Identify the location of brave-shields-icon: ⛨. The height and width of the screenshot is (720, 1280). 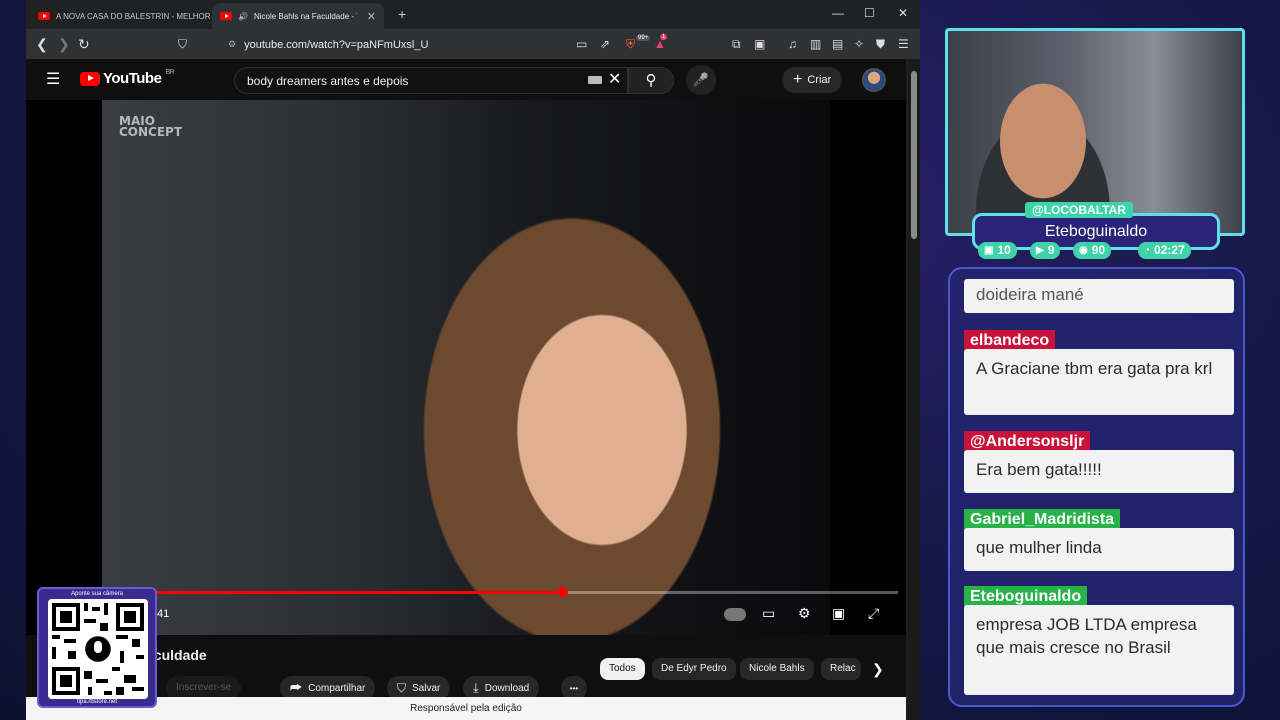
(630, 44).